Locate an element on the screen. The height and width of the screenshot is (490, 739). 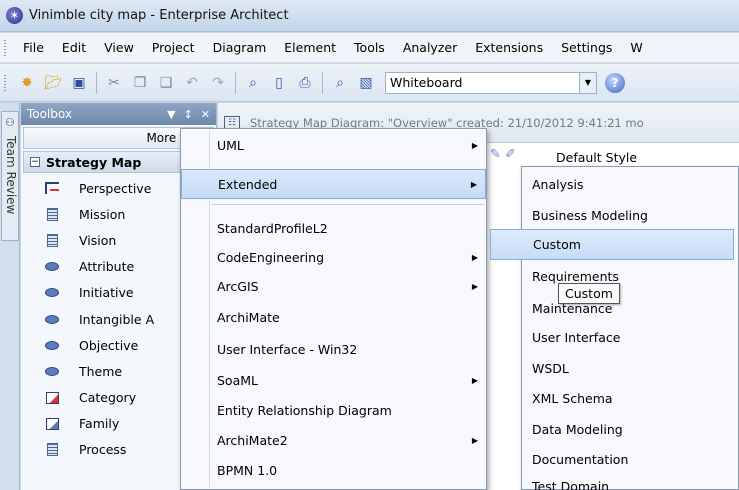
toolbox-header: Toolbox ▼ ↕ ✕ is located at coordinates (118, 114).